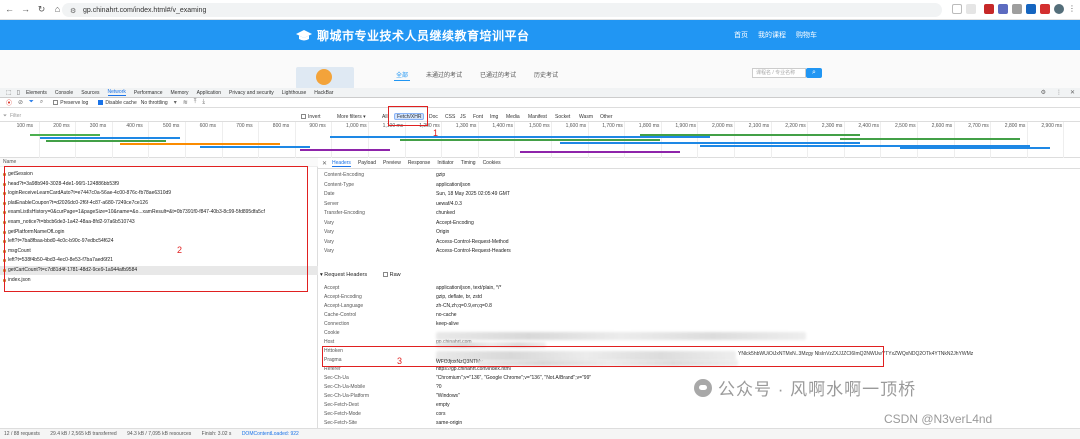  What do you see at coordinates (546, 74) in the screenshot?
I see `tab-history-exams: 历史考试` at bounding box center [546, 74].